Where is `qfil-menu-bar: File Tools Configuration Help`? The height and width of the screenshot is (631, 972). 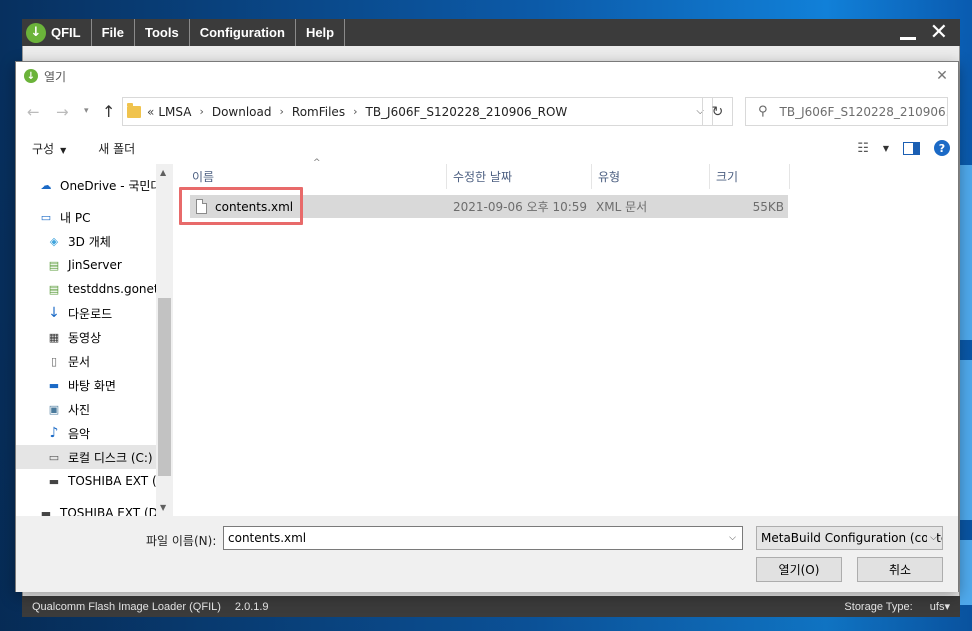
qfil-menu-bar: File Tools Configuration Help is located at coordinates (218, 32).